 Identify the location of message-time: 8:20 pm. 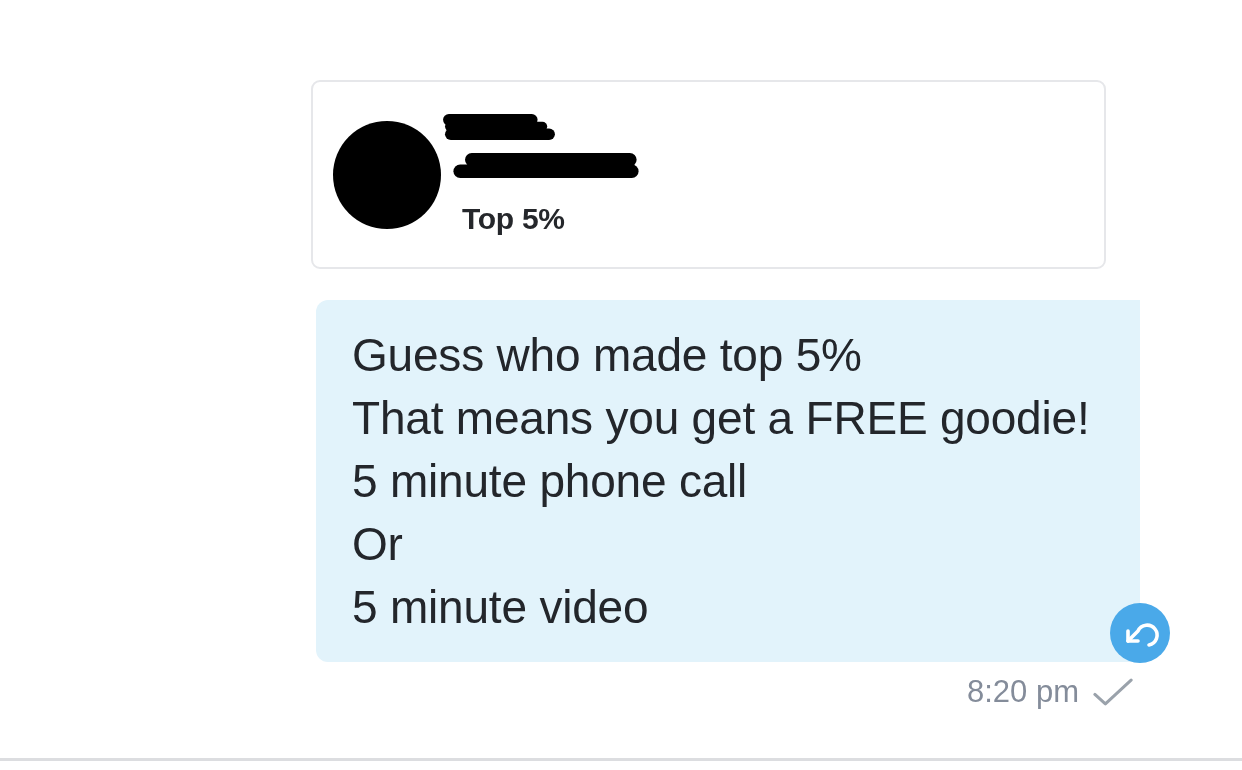
(1023, 692).